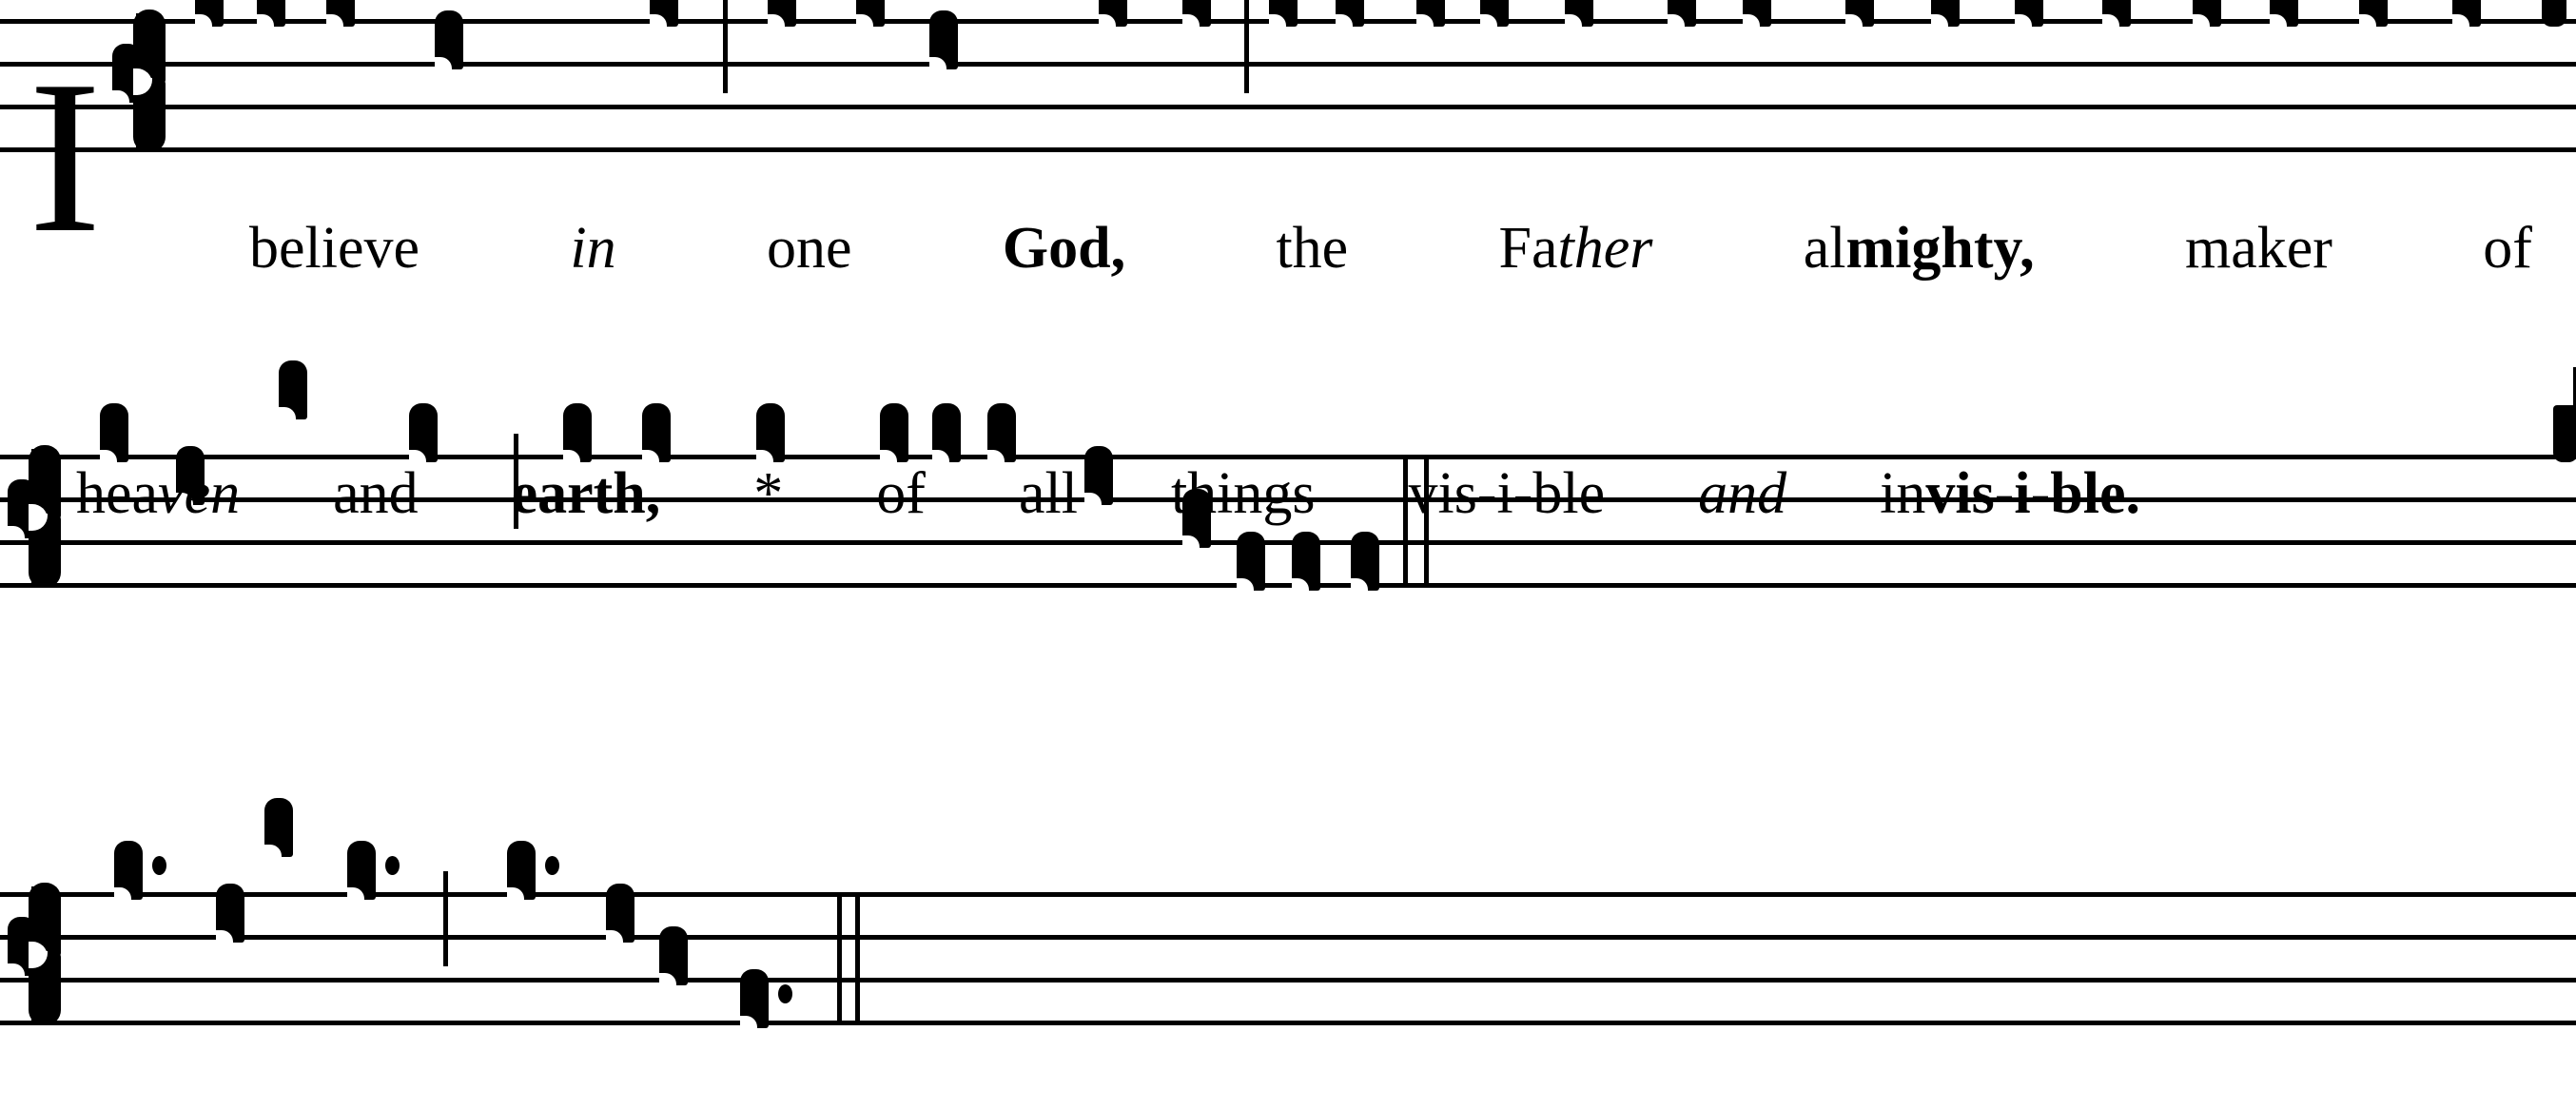 This screenshot has width=2576, height=1109. What do you see at coordinates (200, 493) in the screenshot?
I see `lyric-syllable: ven` at bounding box center [200, 493].